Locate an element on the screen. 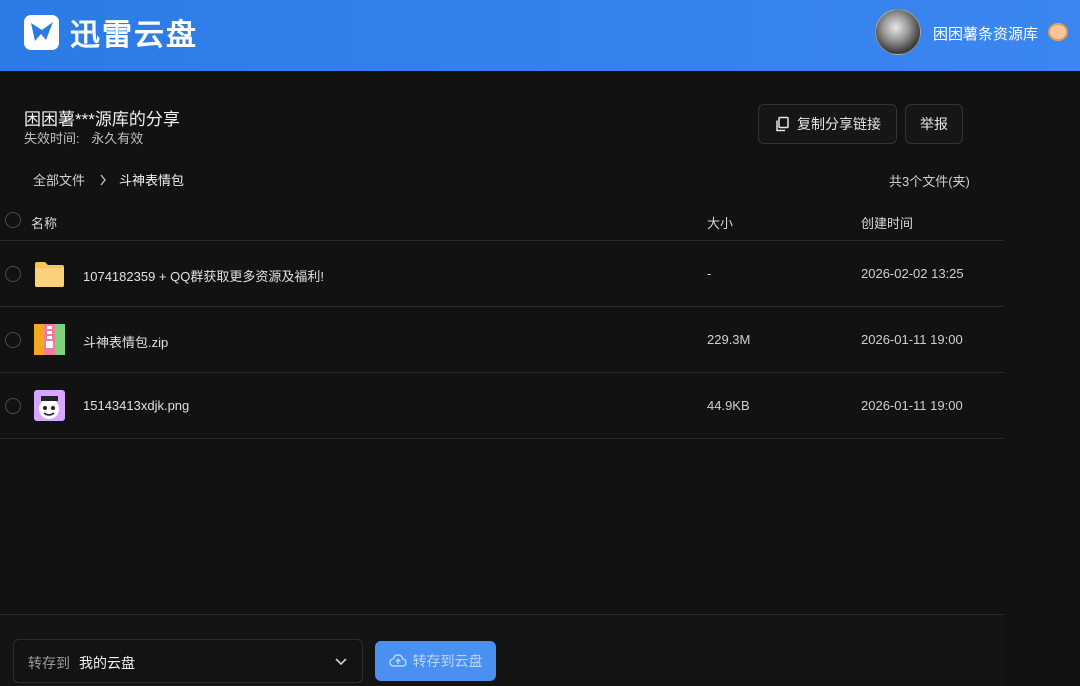  column-size: 大小 is located at coordinates (720, 222).